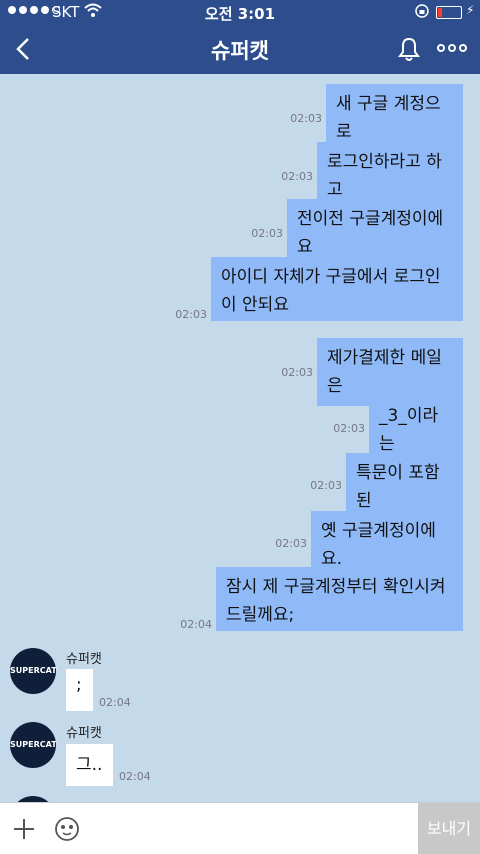 The image size is (480, 854). Describe the element at coordinates (470, 10) in the screenshot. I see `bolt-icon: ⚡` at that location.